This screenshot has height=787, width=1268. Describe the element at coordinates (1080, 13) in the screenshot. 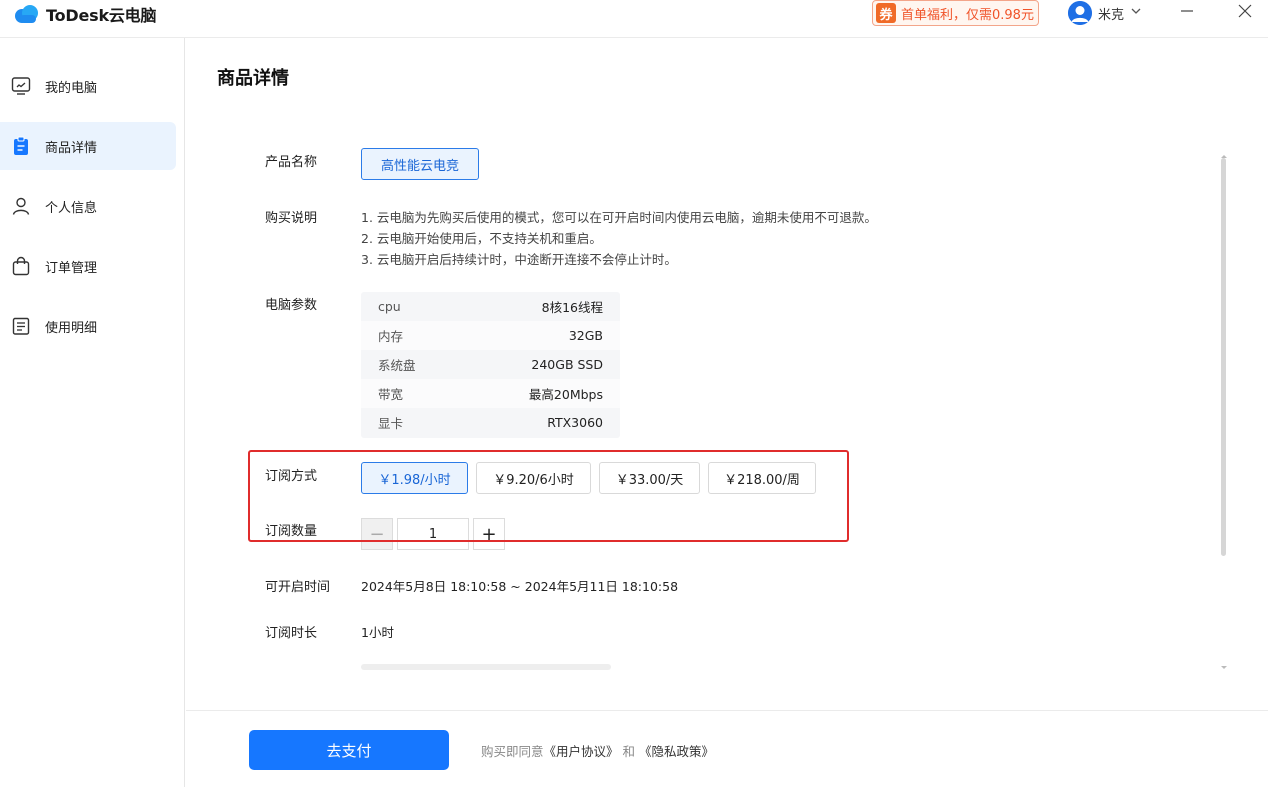

I see `avatar-icon` at that location.